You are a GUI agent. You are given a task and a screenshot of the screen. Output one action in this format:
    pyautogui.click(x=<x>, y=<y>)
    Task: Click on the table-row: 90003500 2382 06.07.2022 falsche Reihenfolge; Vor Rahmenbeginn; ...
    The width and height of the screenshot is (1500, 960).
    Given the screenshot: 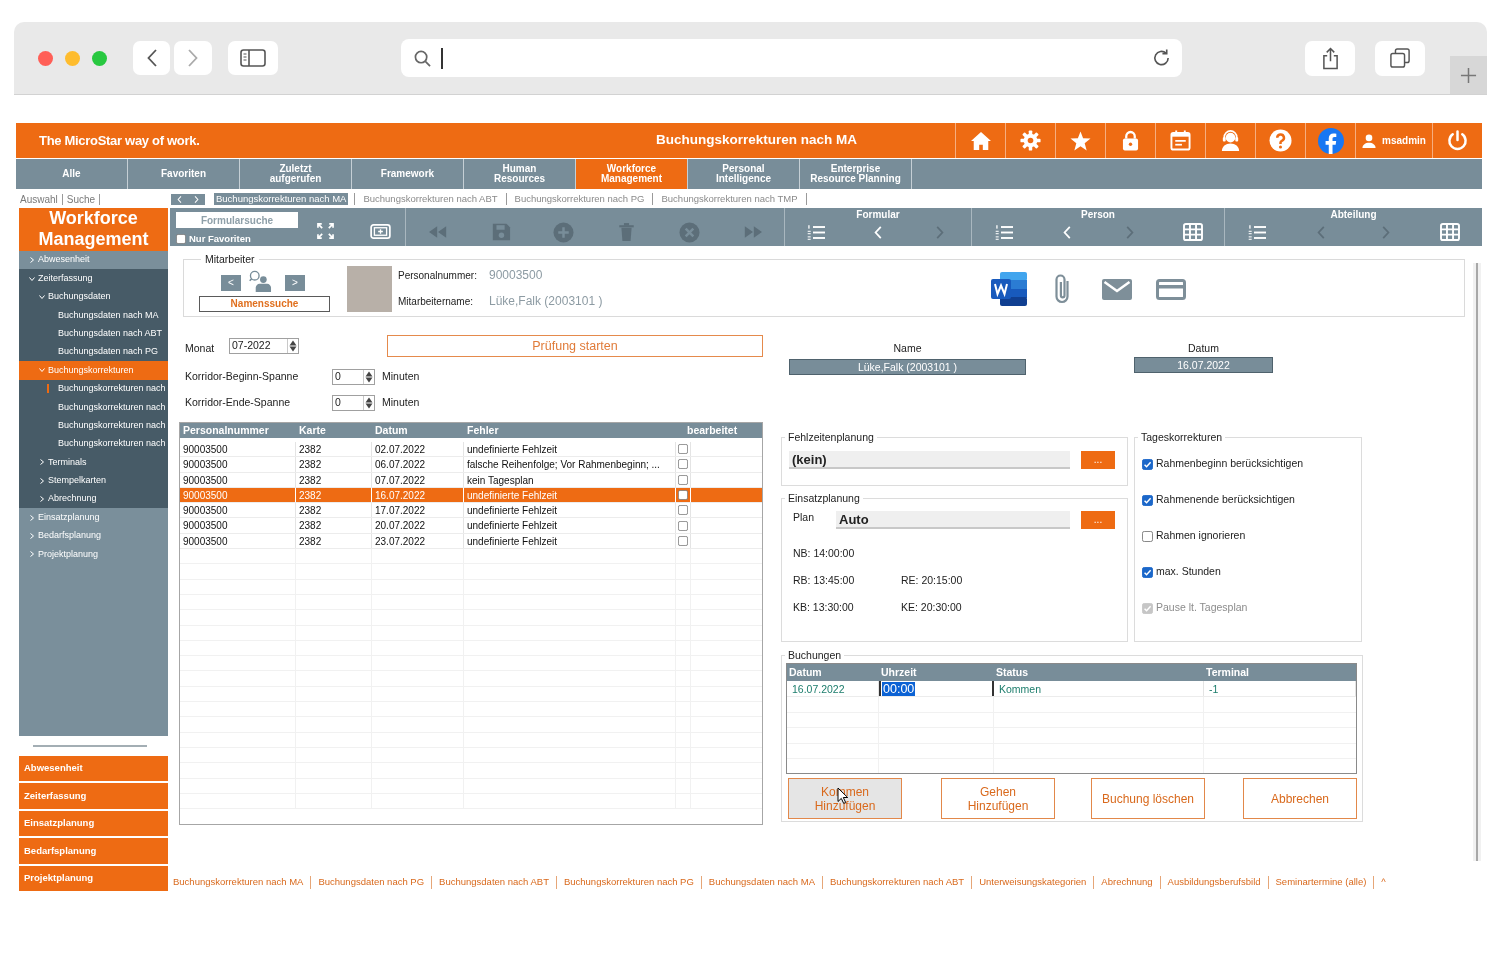 What is the action you would take?
    pyautogui.click(x=471, y=465)
    